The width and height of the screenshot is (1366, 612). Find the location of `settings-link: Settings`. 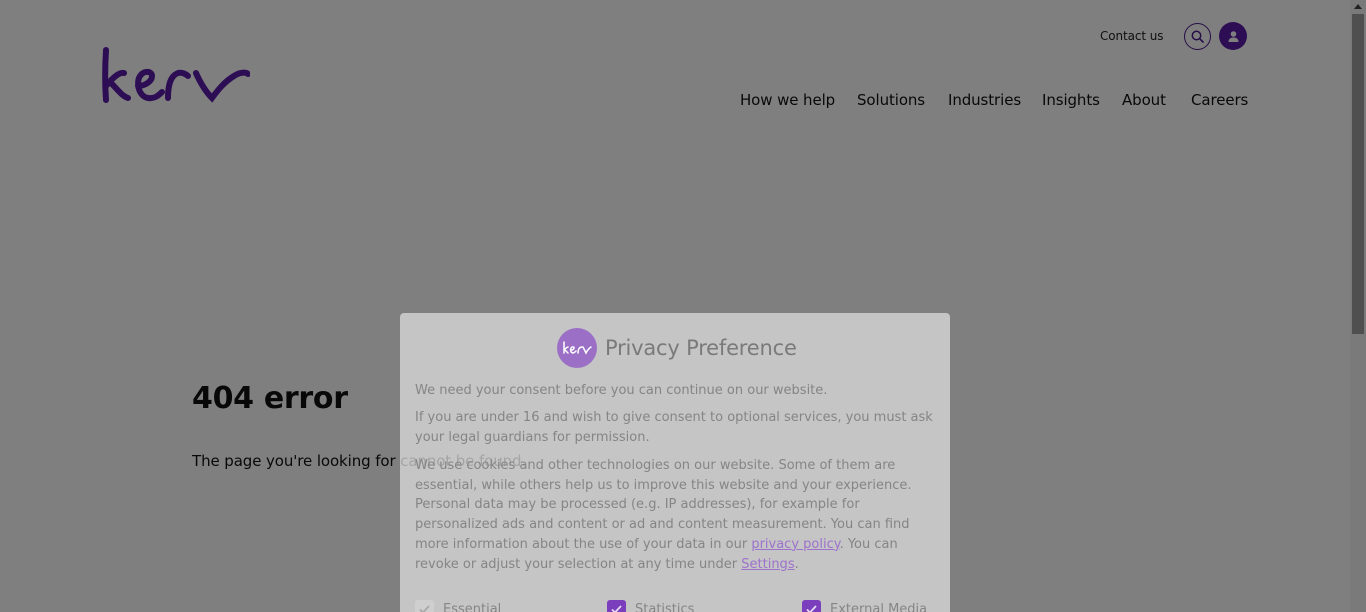

settings-link: Settings is located at coordinates (767, 564).